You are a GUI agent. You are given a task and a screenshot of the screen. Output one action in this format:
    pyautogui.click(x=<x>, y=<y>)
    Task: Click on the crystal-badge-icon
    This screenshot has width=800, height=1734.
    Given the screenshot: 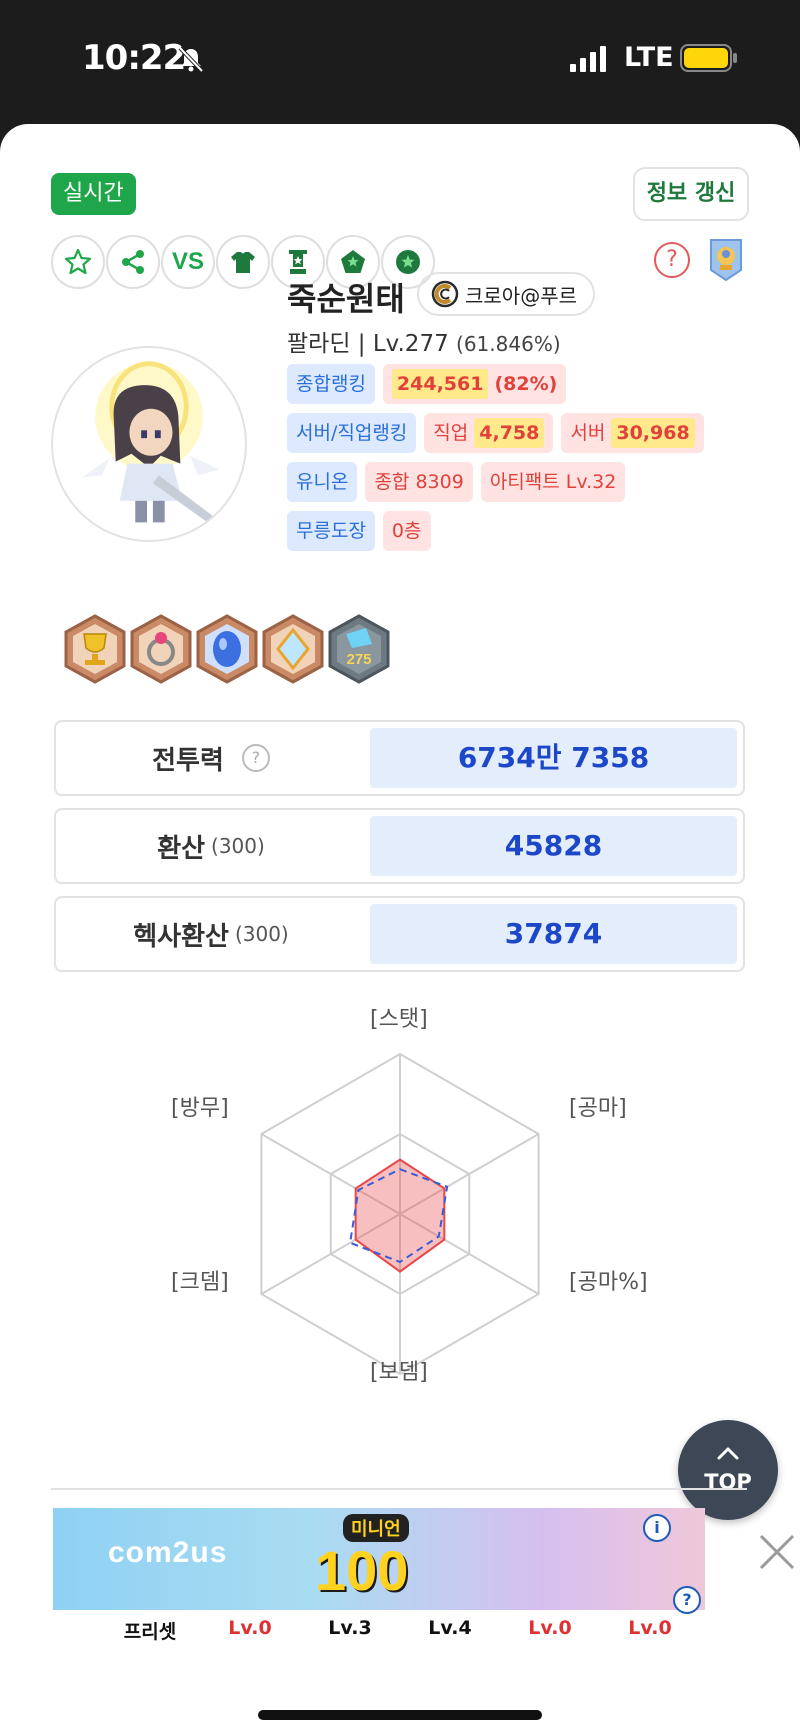 What is the action you would take?
    pyautogui.click(x=293, y=649)
    